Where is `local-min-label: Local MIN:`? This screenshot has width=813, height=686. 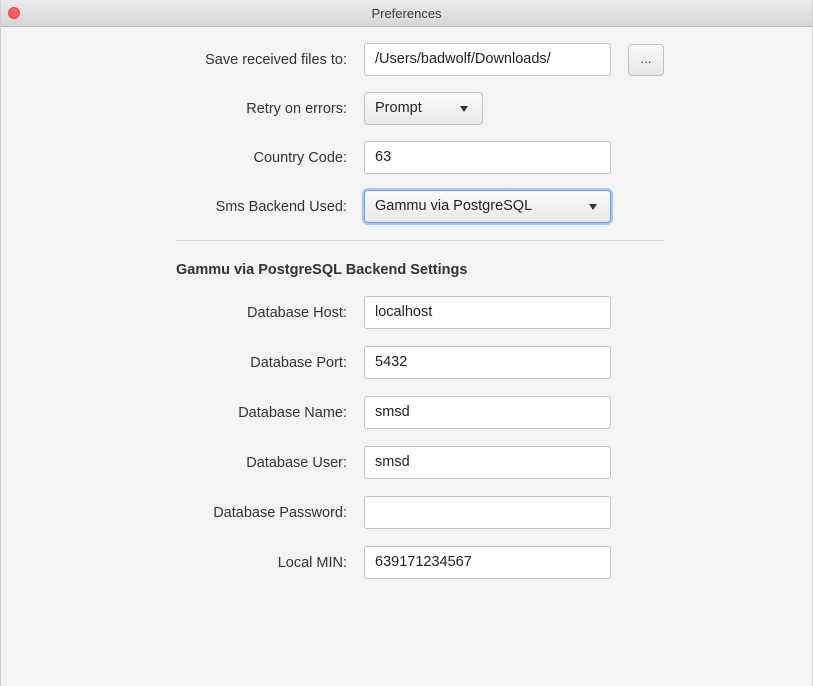
local-min-label: Local MIN: is located at coordinates (312, 563).